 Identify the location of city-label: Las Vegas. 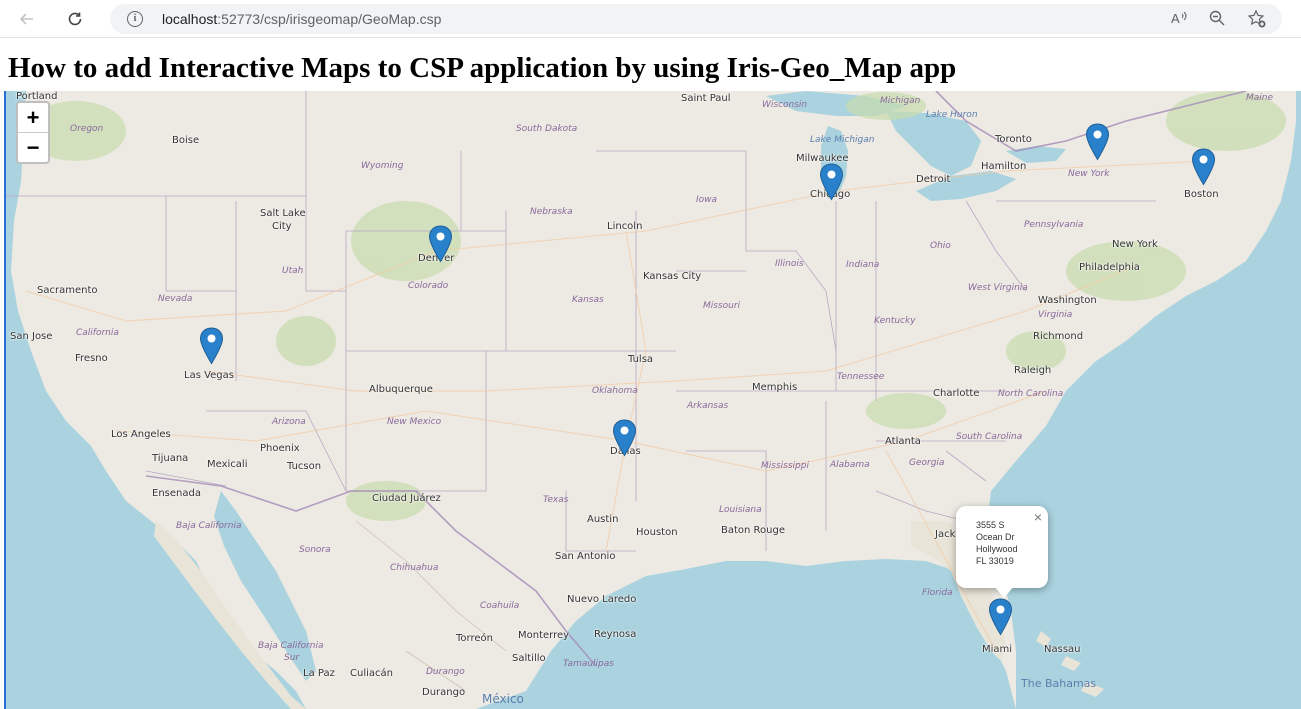
(209, 375).